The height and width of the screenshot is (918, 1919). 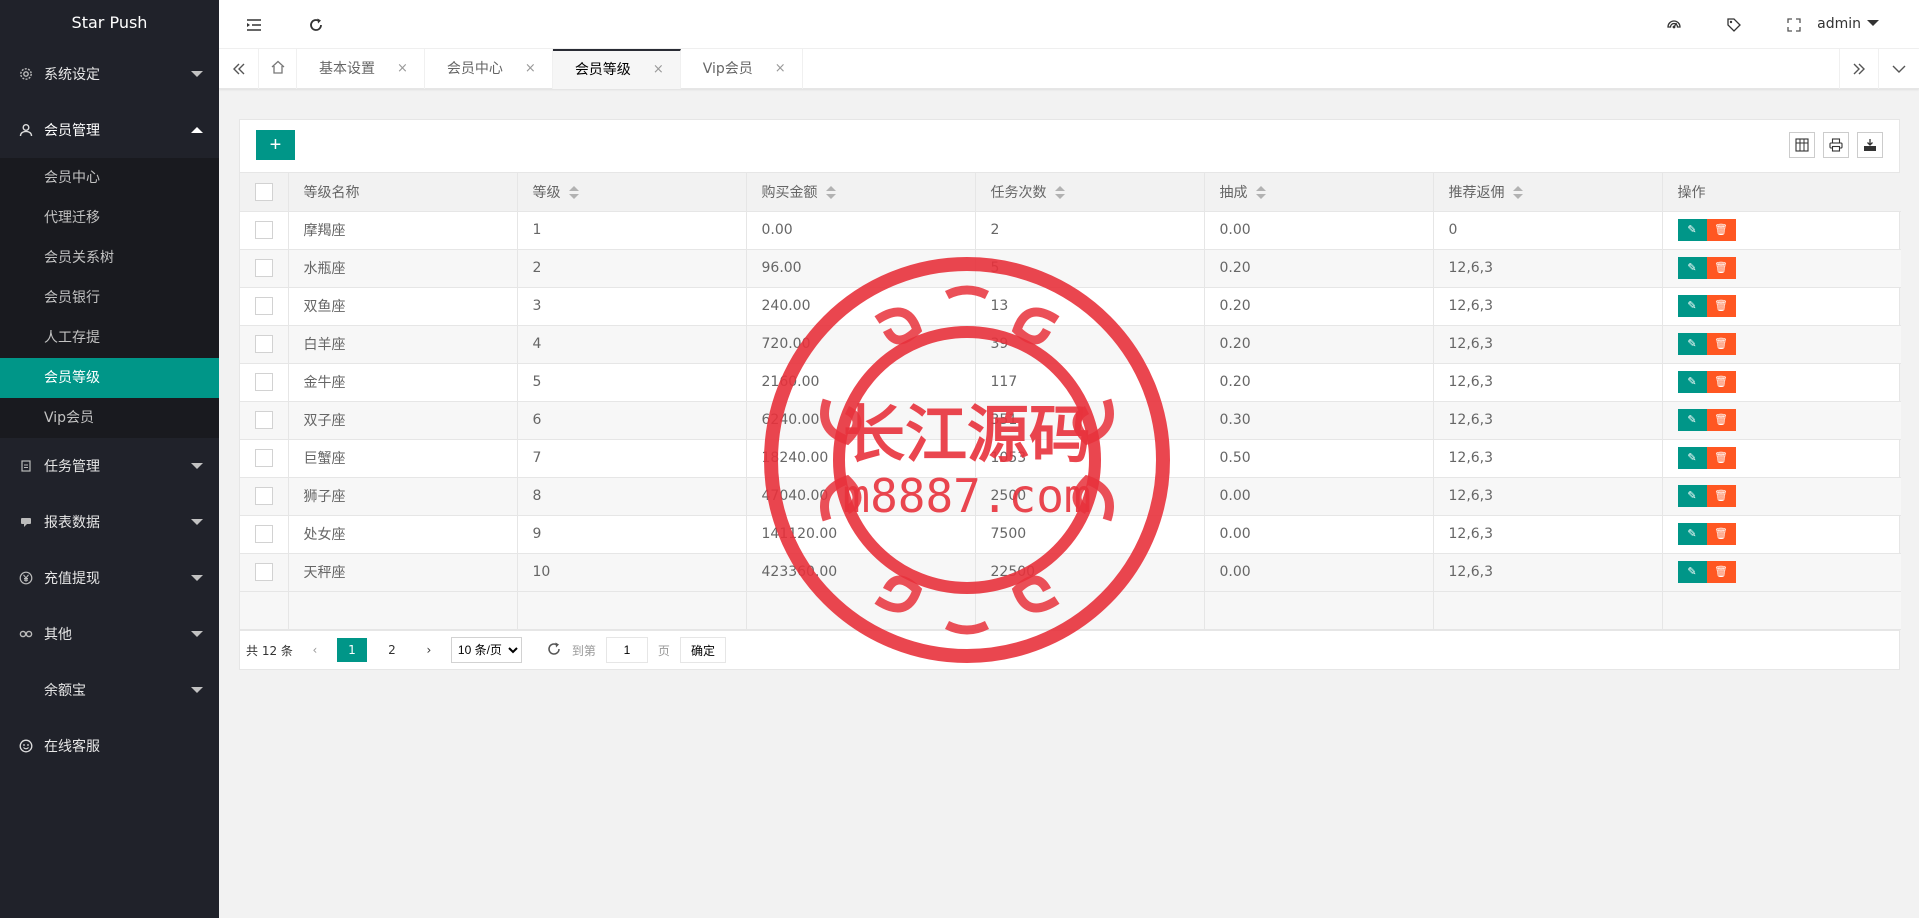 What do you see at coordinates (109, 634) in the screenshot?
I see `nav-other: 其他` at bounding box center [109, 634].